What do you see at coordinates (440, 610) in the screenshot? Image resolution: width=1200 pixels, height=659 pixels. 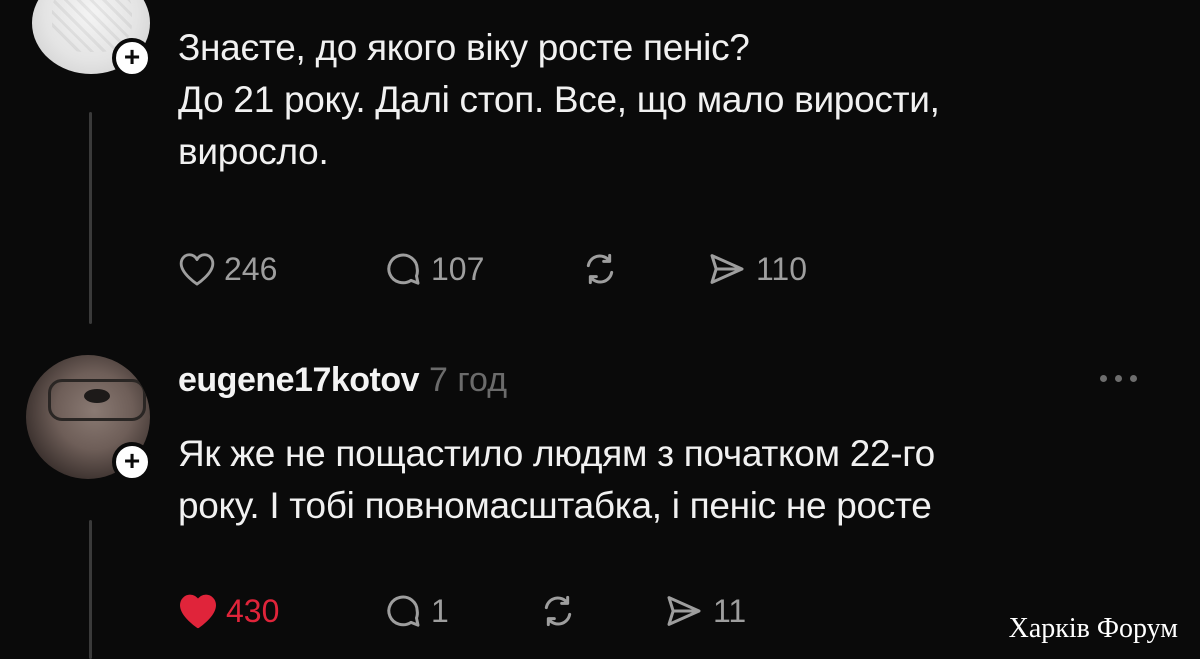 I see `comment-count: 1` at bounding box center [440, 610].